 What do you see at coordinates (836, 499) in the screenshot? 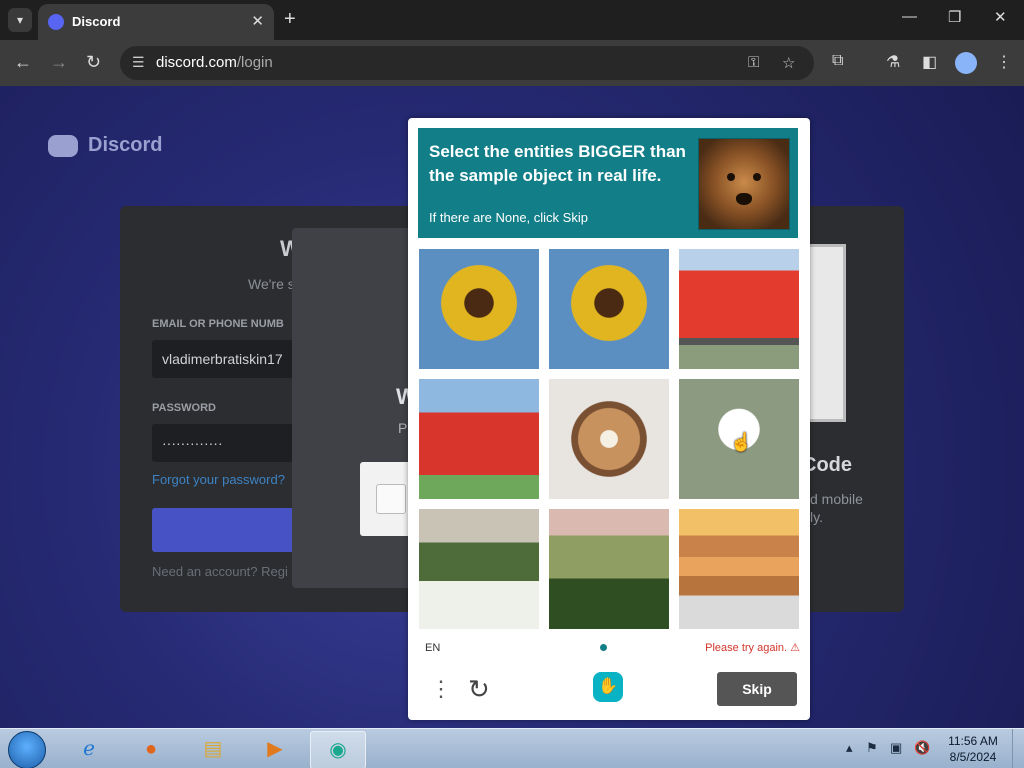
I see `qr-sub-line1: d mobile` at bounding box center [836, 499].